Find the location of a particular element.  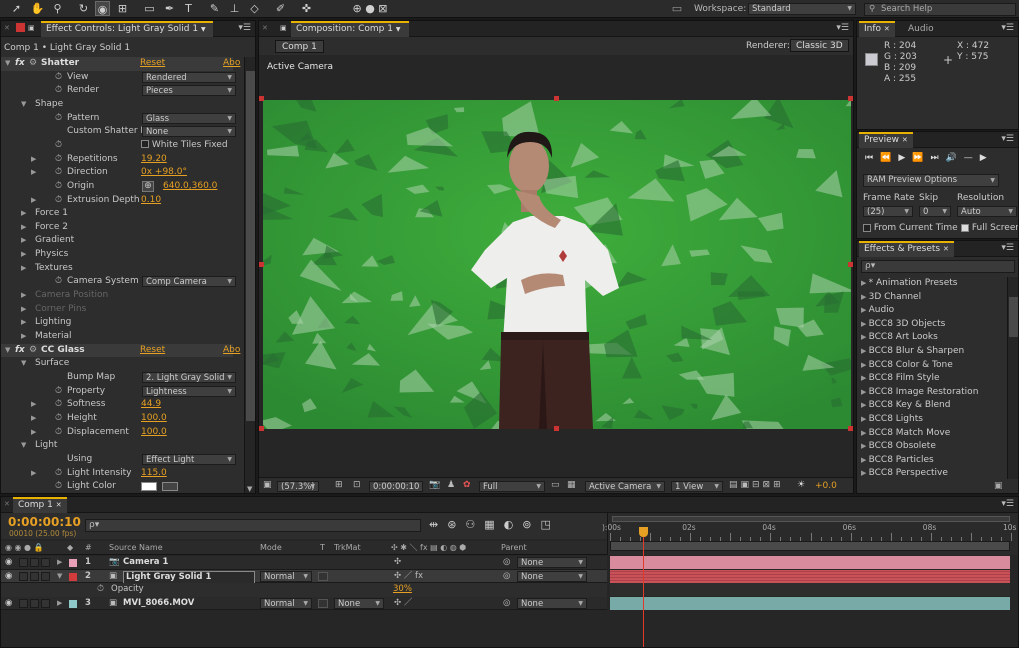

loop-icon: — is located at coordinates (972, 158).